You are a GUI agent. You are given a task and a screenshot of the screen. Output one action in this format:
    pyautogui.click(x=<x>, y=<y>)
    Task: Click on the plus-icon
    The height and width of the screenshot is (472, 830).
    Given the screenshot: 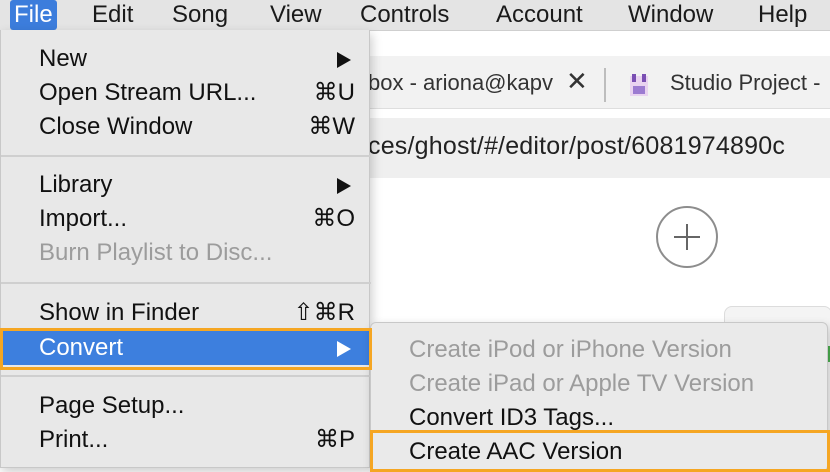 What is the action you would take?
    pyautogui.click(x=687, y=237)
    